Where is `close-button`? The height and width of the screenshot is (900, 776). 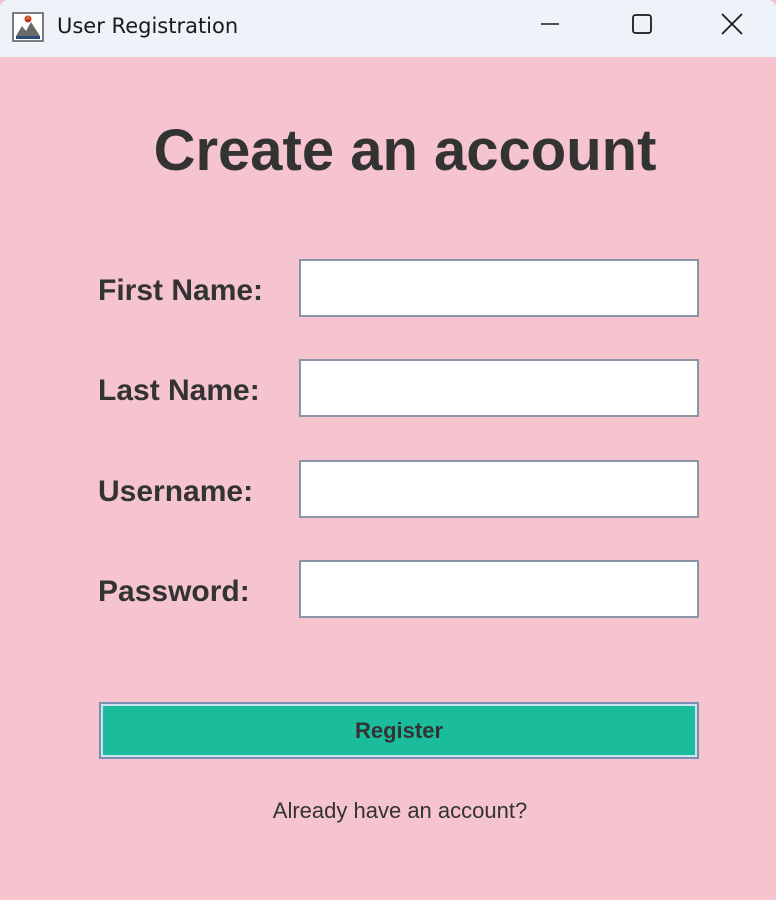
close-button is located at coordinates (731, 26).